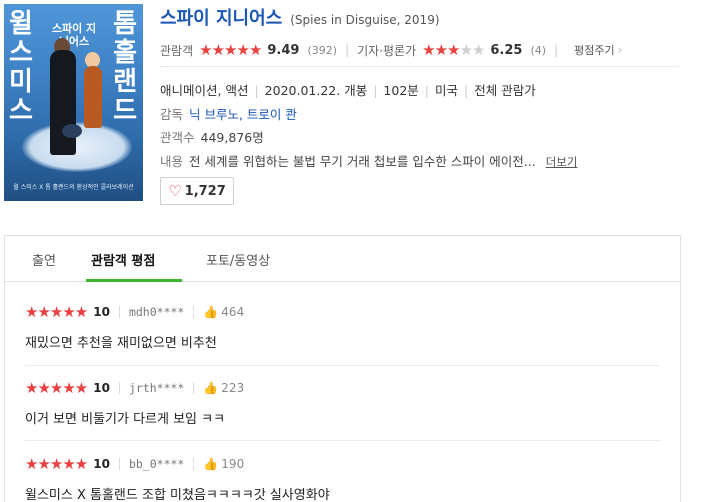 This screenshot has width=722, height=502. Describe the element at coordinates (156, 464) in the screenshot. I see `review-user: bb_0****` at that location.